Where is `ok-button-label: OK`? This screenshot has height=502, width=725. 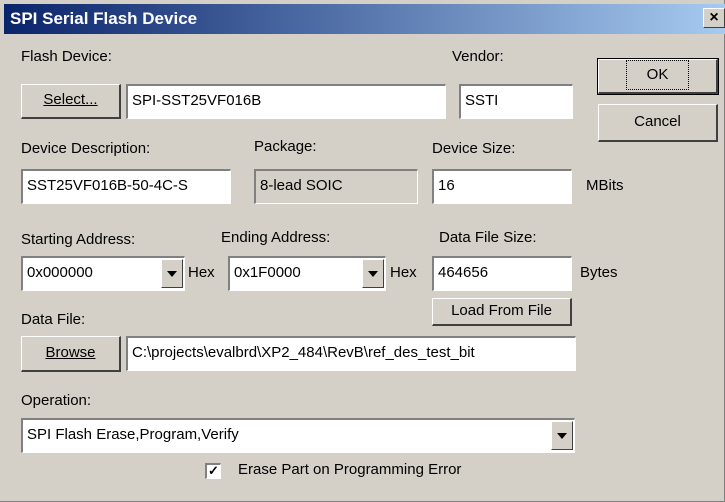 ok-button-label: OK is located at coordinates (657, 75).